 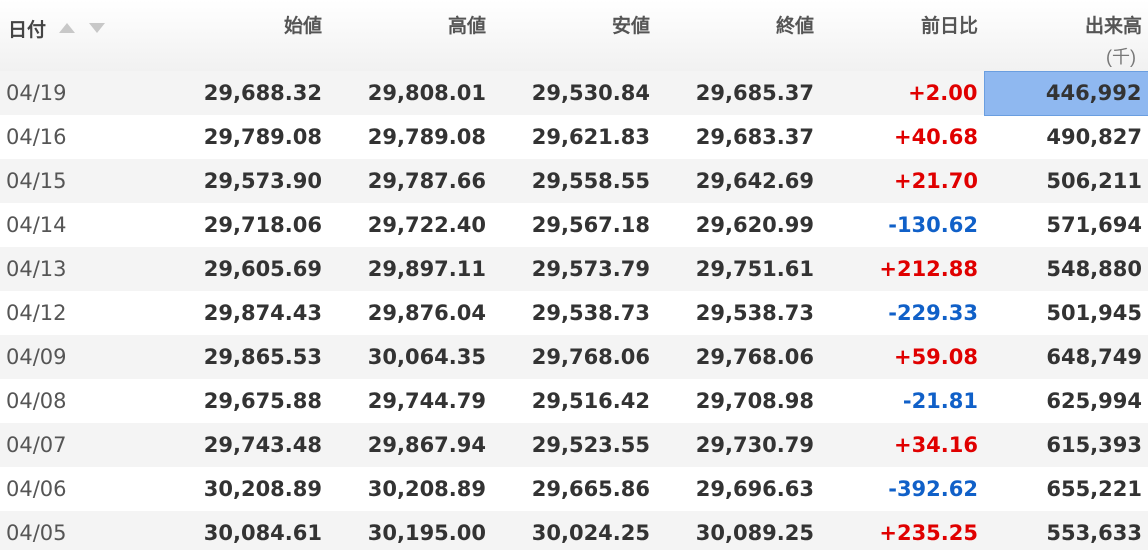 What do you see at coordinates (426, 269) in the screenshot?
I see `high-cell: 29,897.11` at bounding box center [426, 269].